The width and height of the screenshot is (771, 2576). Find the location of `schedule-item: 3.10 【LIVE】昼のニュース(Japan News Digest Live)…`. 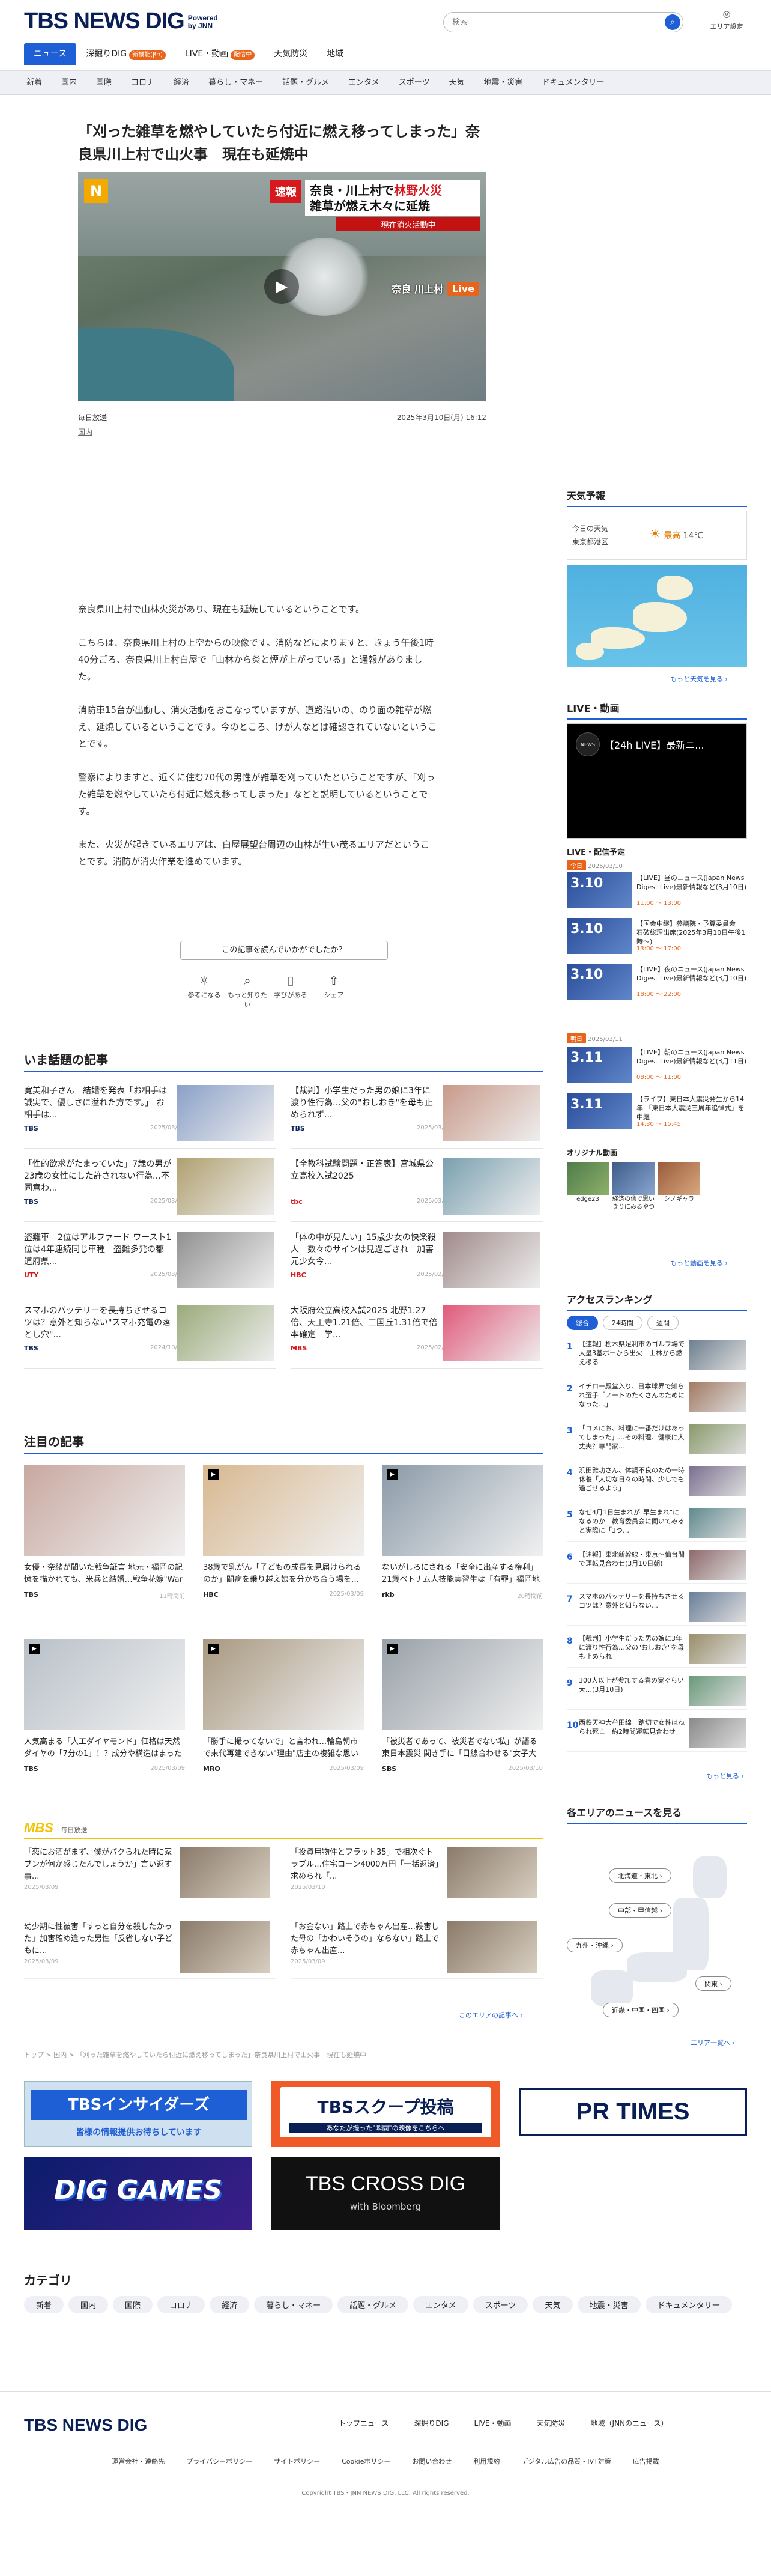

schedule-item: 3.10 【LIVE】昼のニュース(Japan News Digest Live)… is located at coordinates (657, 891).